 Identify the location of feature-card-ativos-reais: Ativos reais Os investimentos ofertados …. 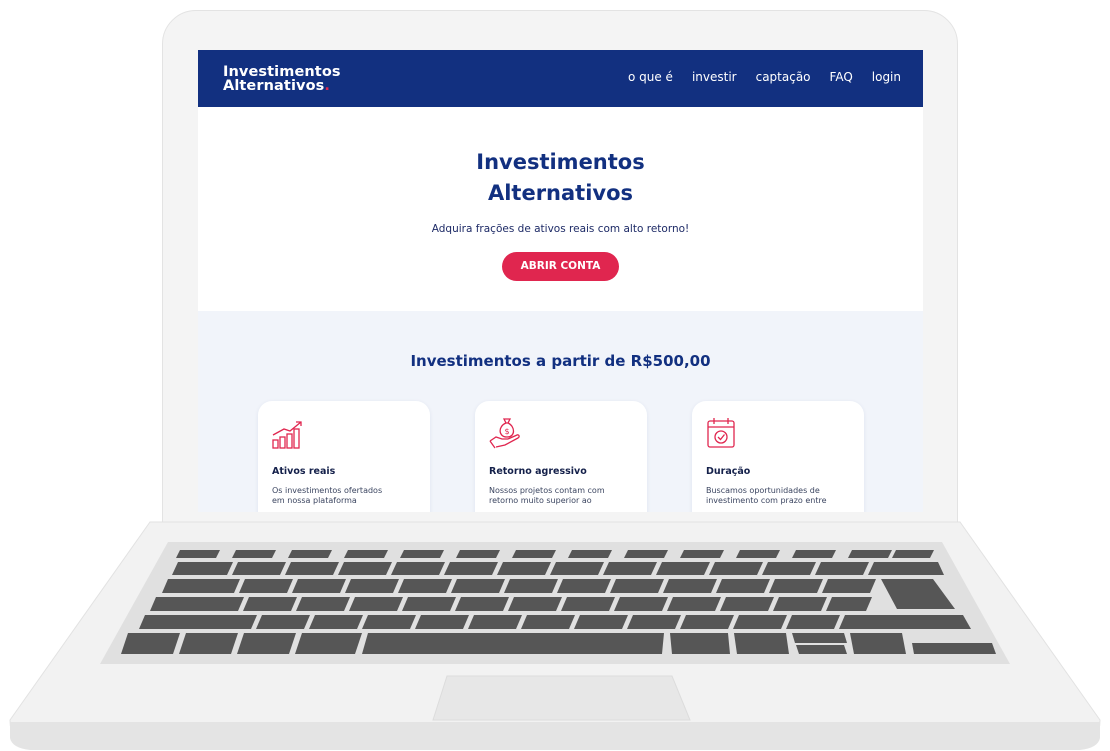
(344, 456).